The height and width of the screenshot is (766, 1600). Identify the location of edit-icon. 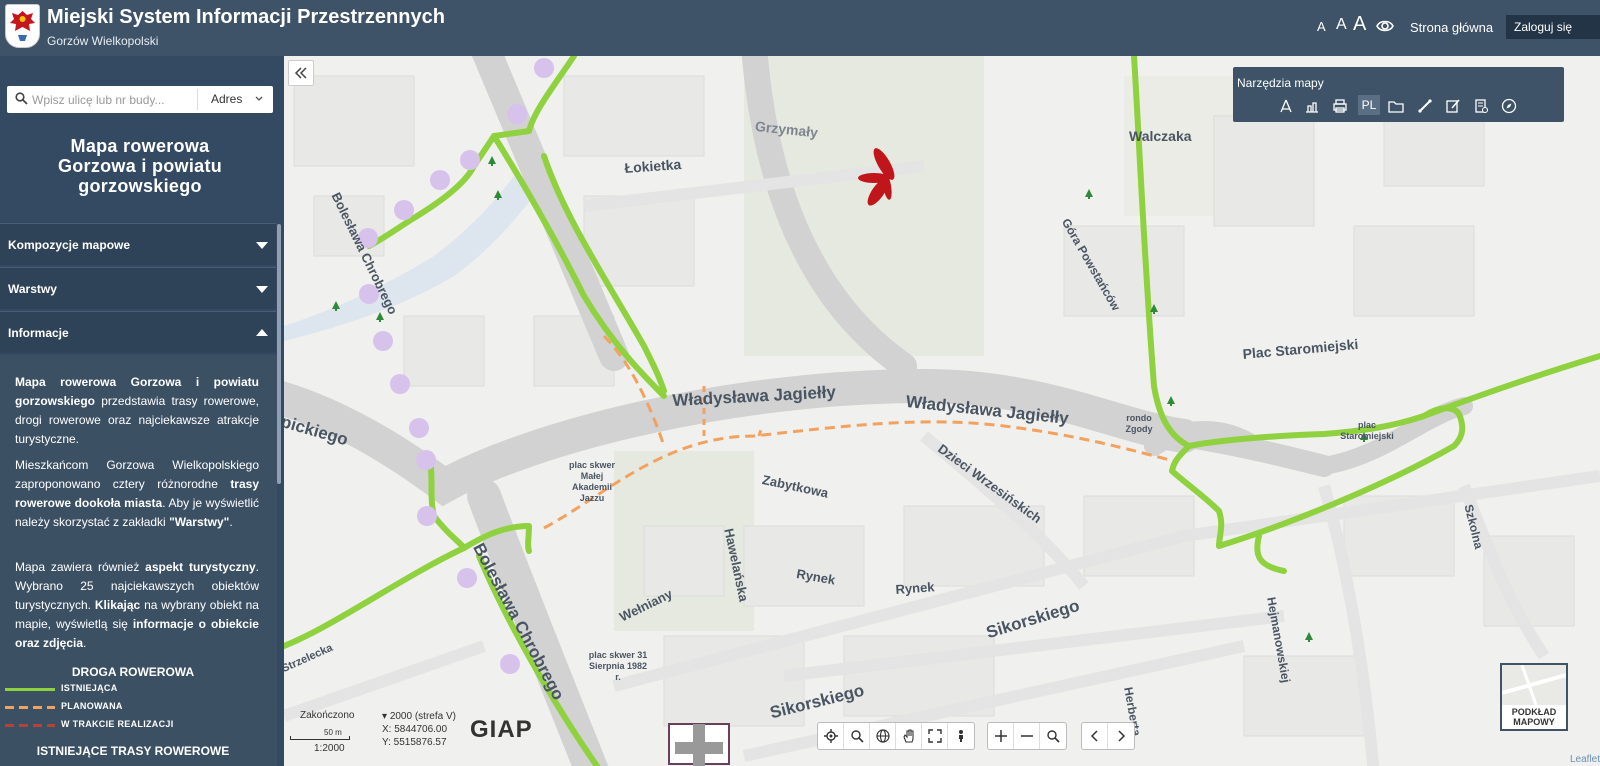
(1453, 106).